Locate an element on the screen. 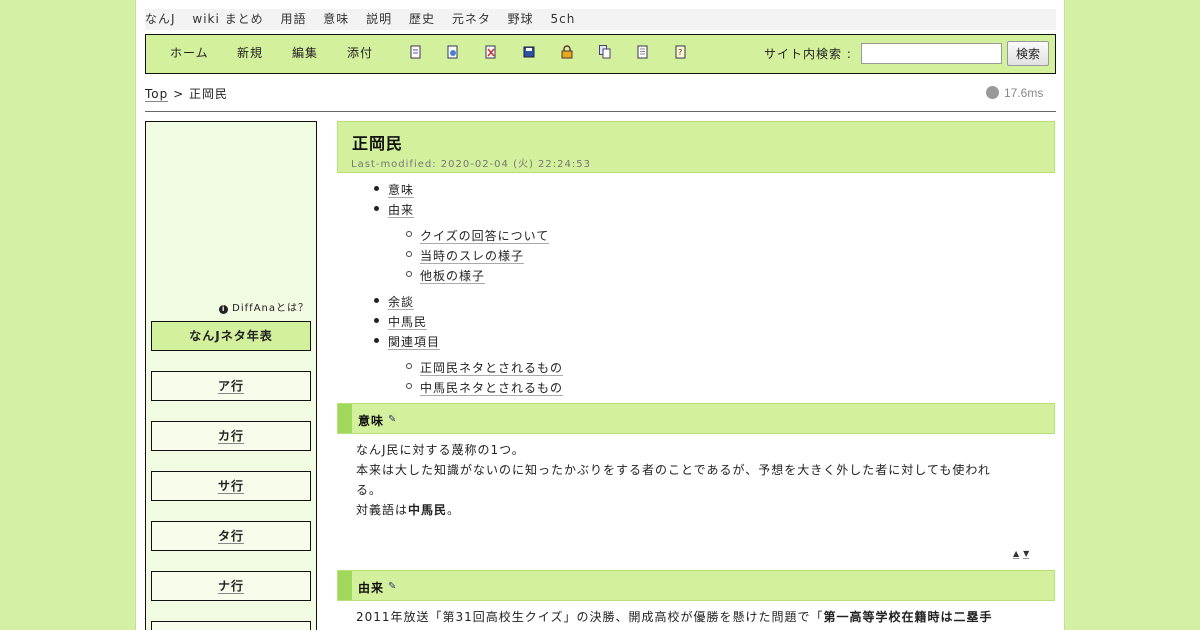 This screenshot has height=630, width=1200. section-title: 由来 is located at coordinates (371, 588).